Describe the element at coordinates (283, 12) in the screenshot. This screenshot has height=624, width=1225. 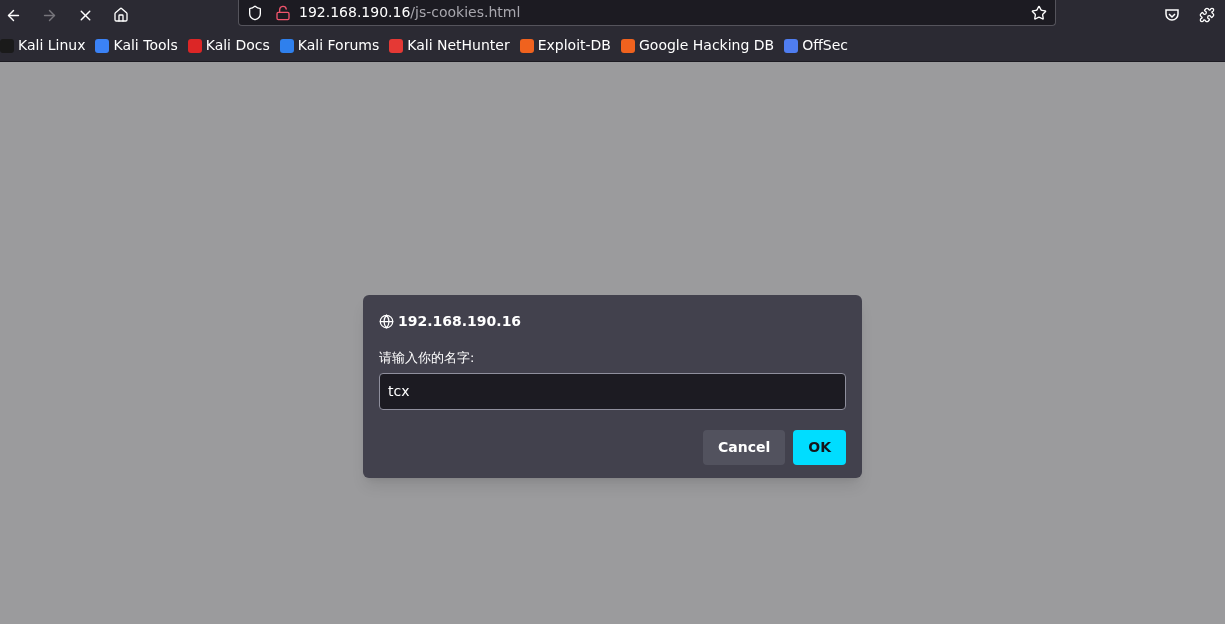
I see `unlocked-lock-icon` at that location.